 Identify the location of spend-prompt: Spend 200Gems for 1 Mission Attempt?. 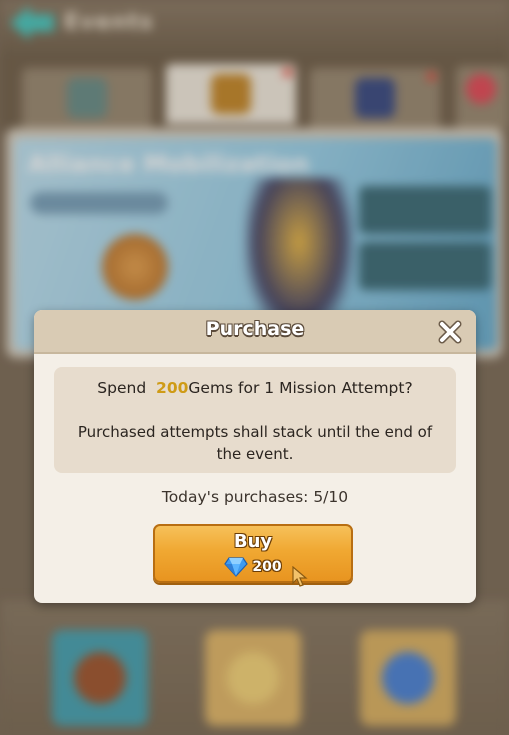
(255, 388).